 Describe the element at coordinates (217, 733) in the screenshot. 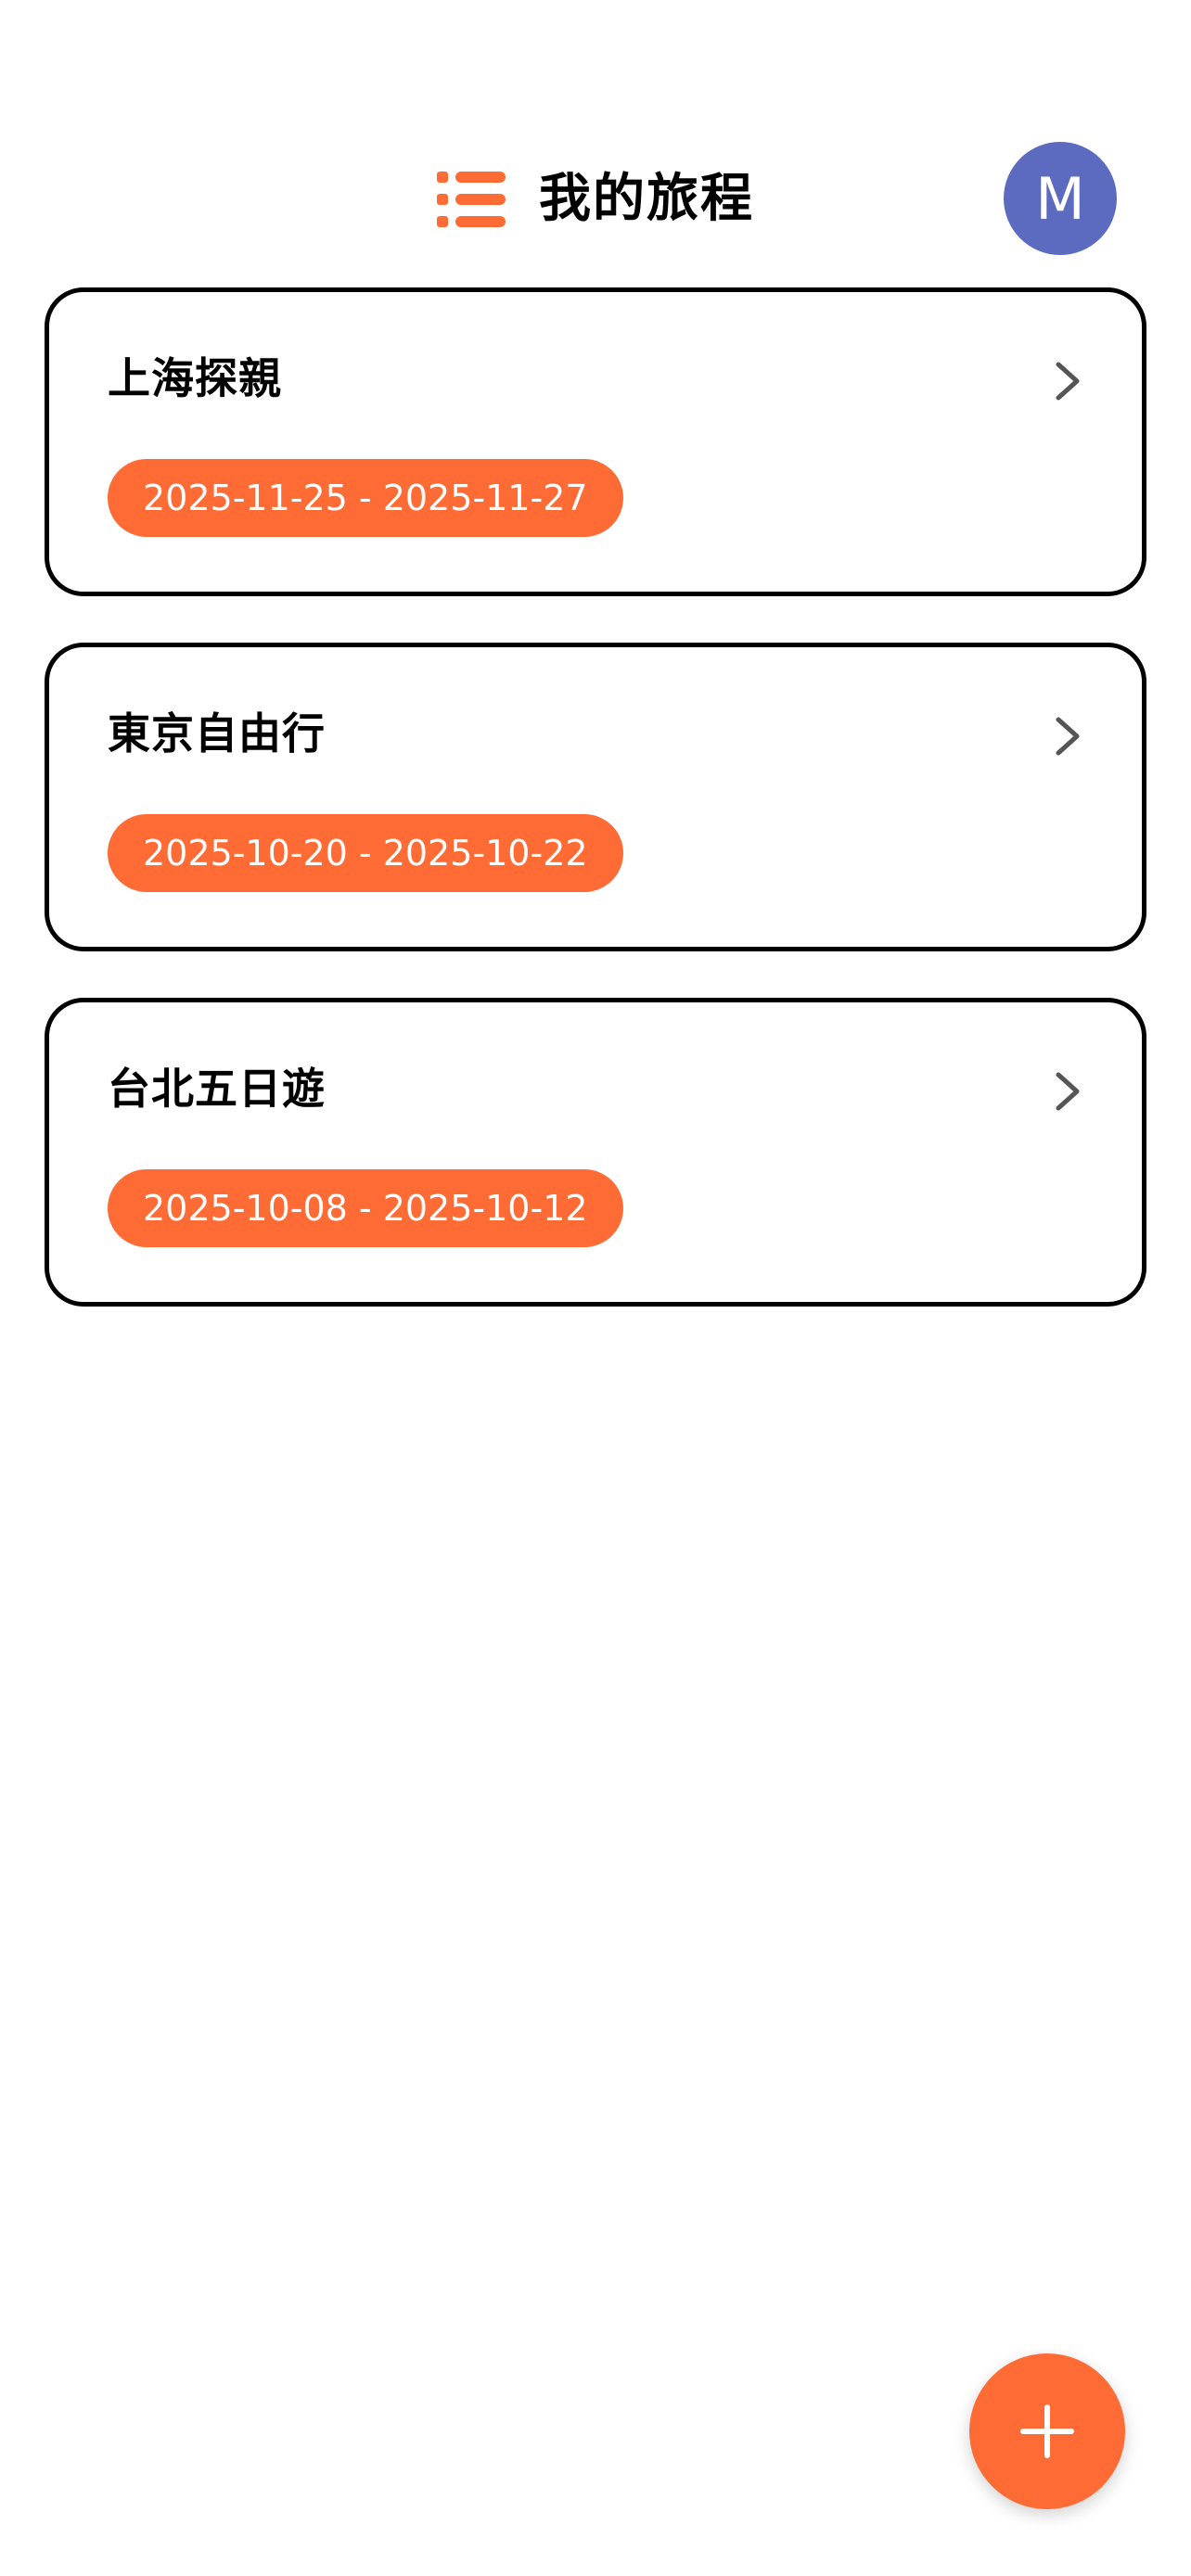

I see `trip-title: 東京自由行` at that location.